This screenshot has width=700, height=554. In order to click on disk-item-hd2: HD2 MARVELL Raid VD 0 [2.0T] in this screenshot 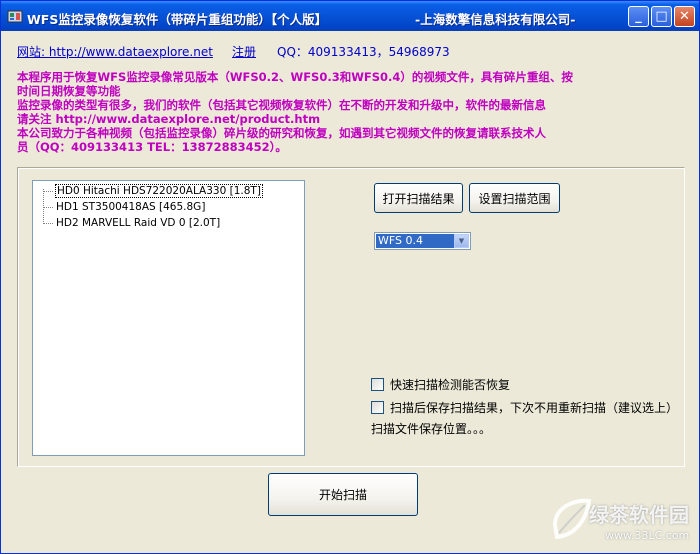, I will do `click(132, 223)`.